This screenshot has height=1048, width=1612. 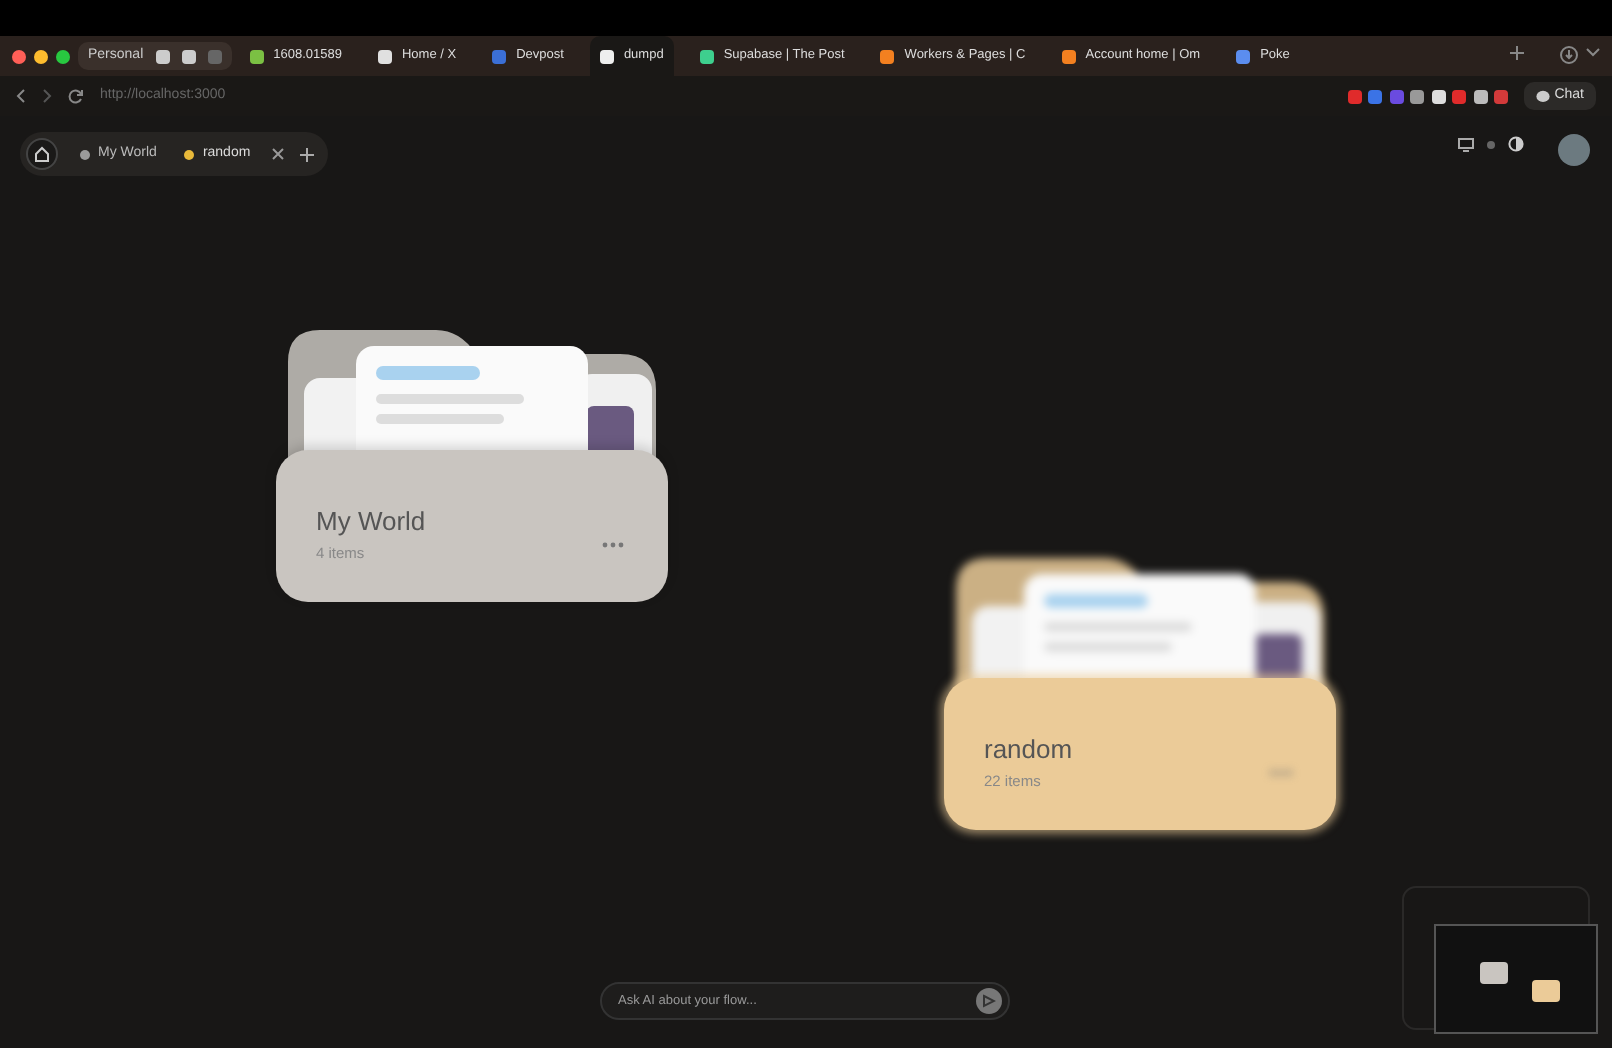 What do you see at coordinates (1028, 750) in the screenshot?
I see `folder-title: random` at bounding box center [1028, 750].